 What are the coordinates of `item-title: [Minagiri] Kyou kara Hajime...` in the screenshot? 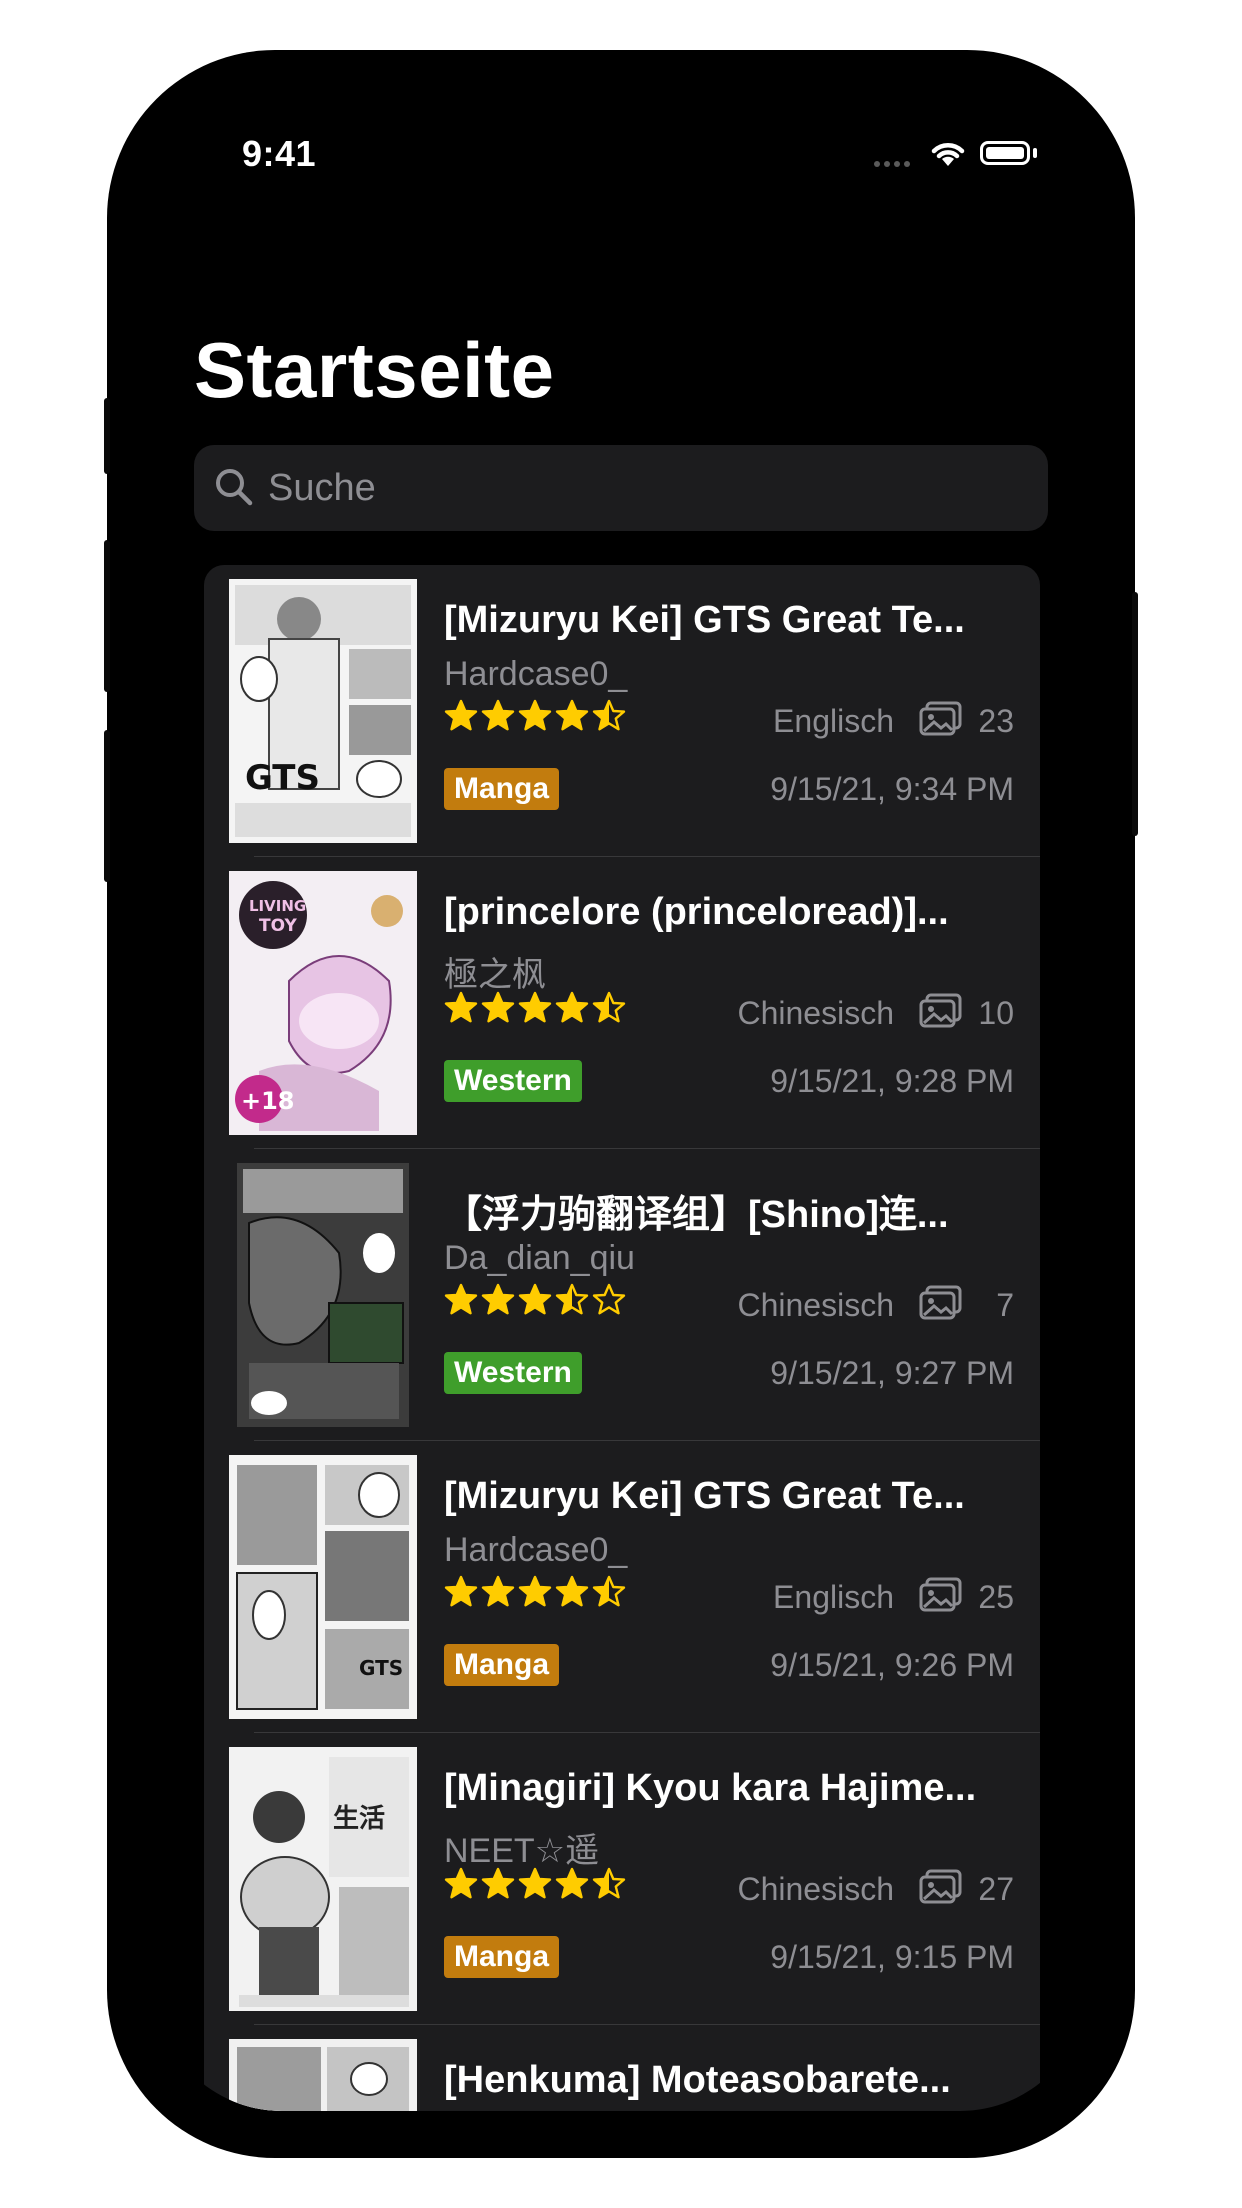 It's located at (710, 1788).